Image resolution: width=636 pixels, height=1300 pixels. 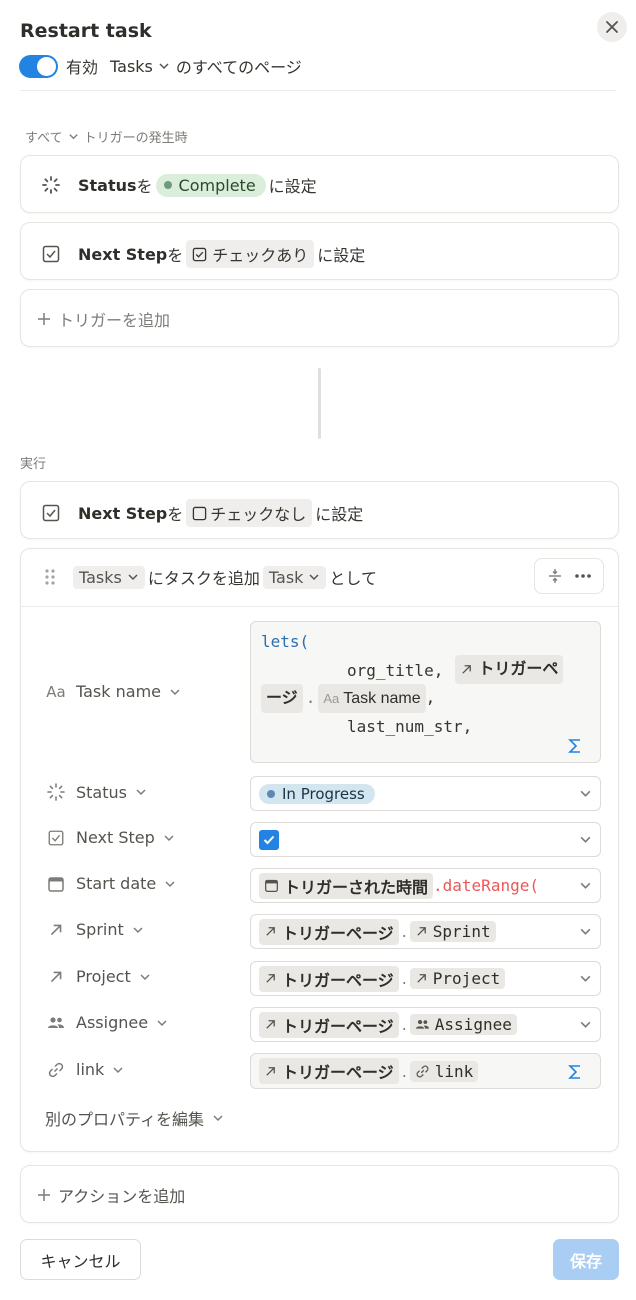 I want to click on prop-label-text: link, so click(x=90, y=1069).